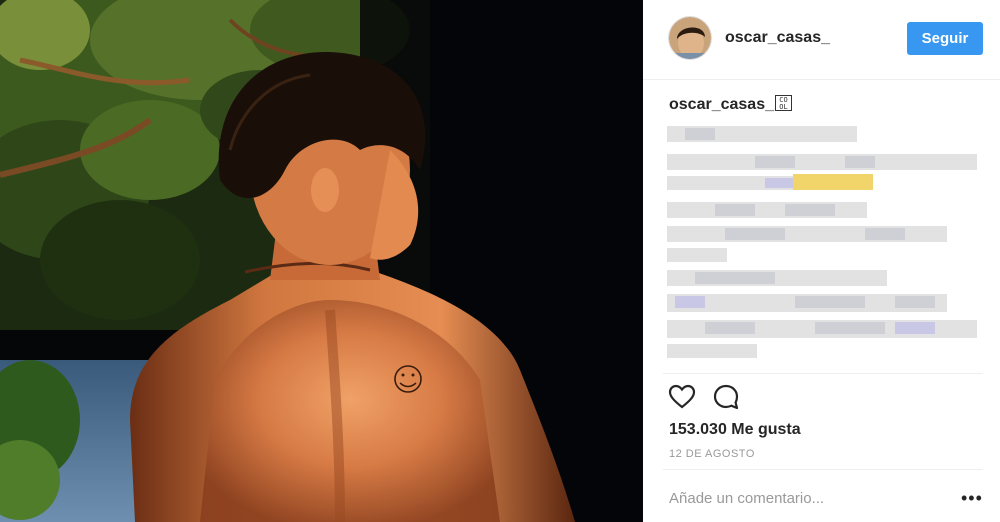 The height and width of the screenshot is (522, 1000). Describe the element at coordinates (972, 498) in the screenshot. I see `more-options-icon: •••` at that location.